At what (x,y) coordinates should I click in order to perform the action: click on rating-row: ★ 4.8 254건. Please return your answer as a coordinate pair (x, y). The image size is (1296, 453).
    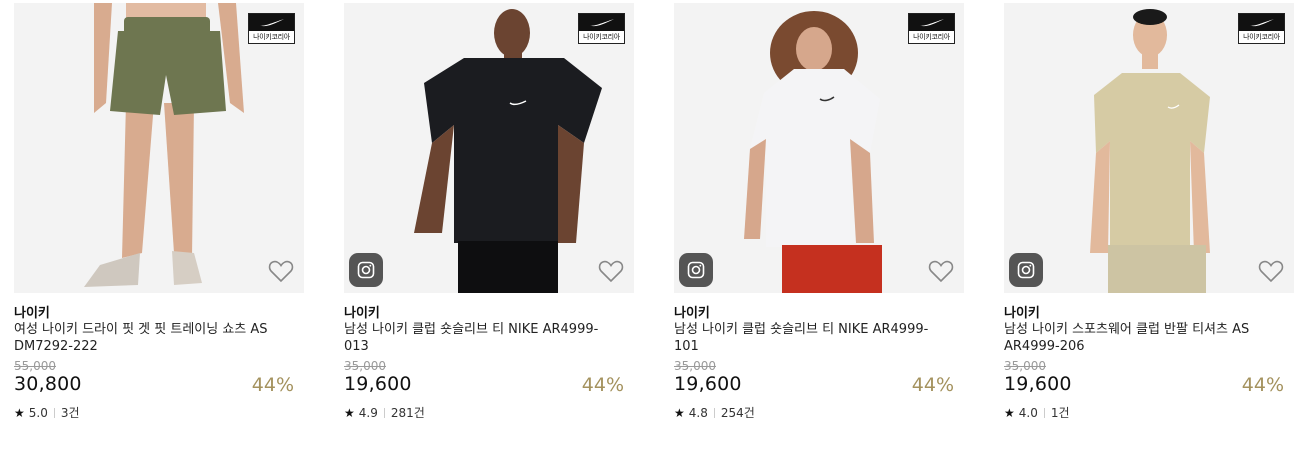
    Looking at the image, I should click on (714, 412).